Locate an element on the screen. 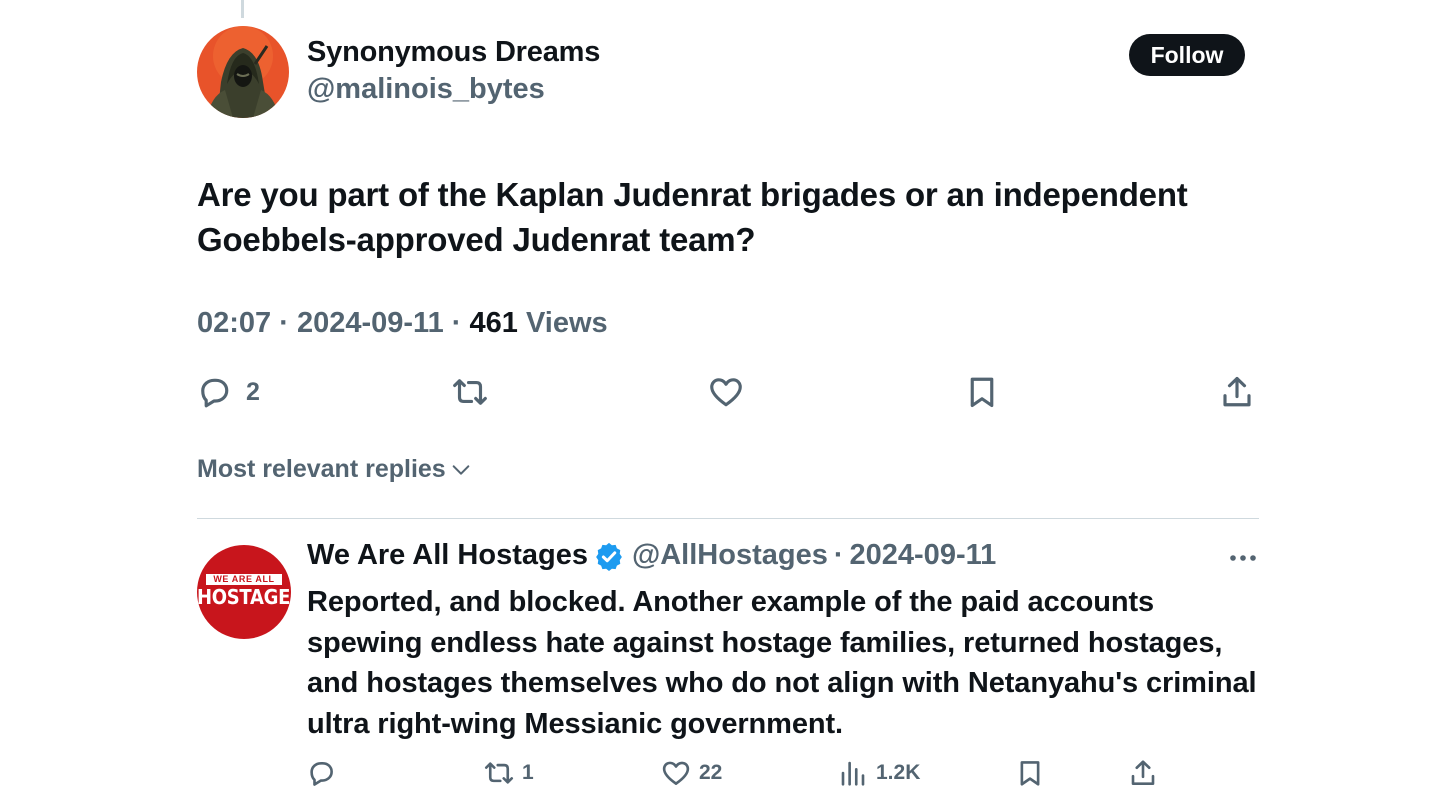 Image resolution: width=1456 pixels, height=789 pixels. retweet-button is located at coordinates (470, 392).